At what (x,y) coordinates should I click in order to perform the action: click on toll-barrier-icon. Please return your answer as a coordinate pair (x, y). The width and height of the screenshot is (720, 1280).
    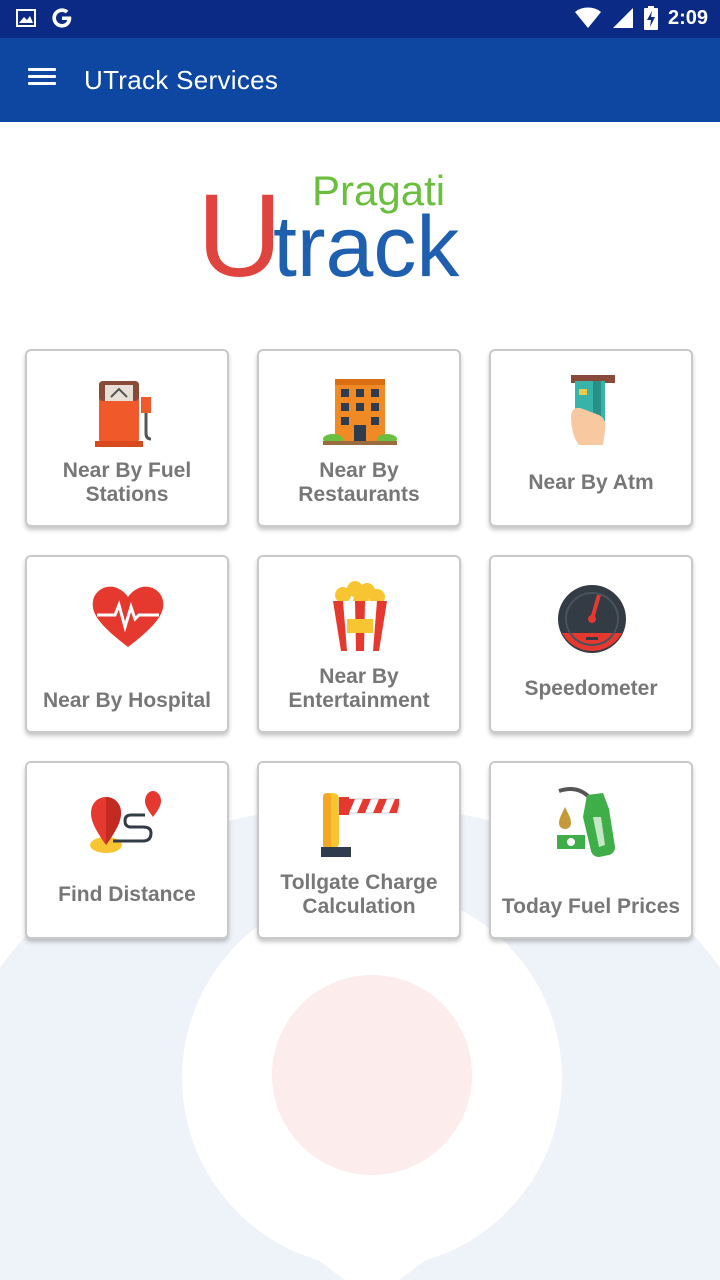
    Looking at the image, I should click on (360, 825).